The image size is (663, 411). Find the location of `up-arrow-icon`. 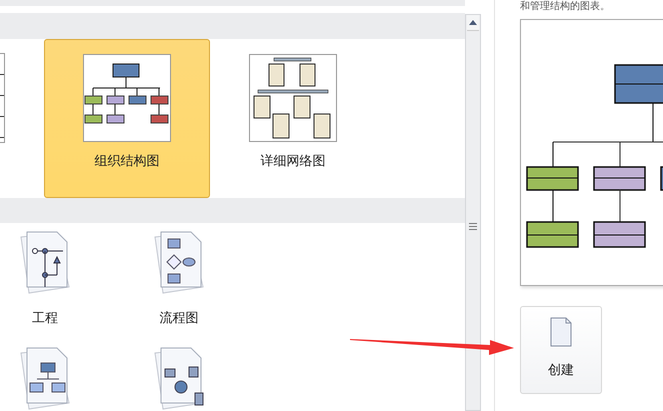

up-arrow-icon is located at coordinates (473, 22).